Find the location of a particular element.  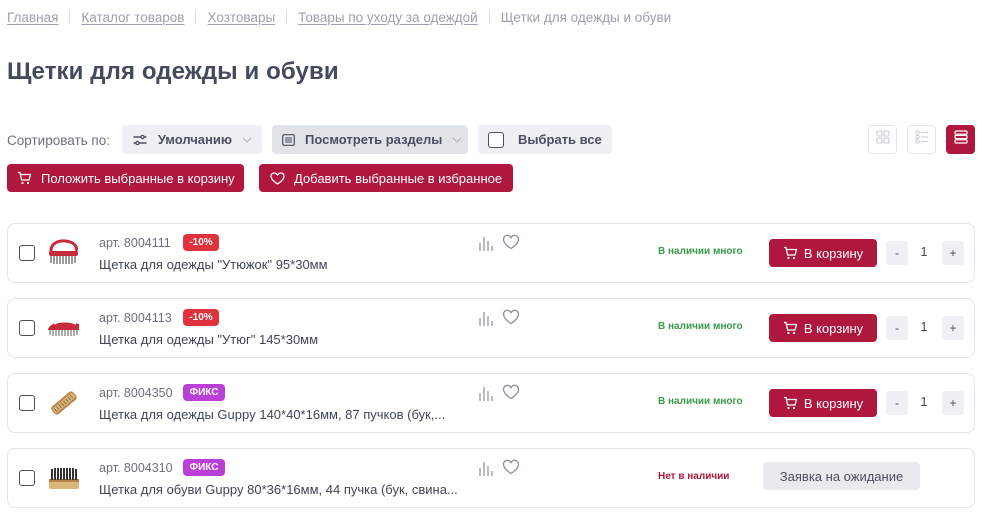

add-selected-to-favorites-button: Добавить выбранные в избранное is located at coordinates (386, 178).